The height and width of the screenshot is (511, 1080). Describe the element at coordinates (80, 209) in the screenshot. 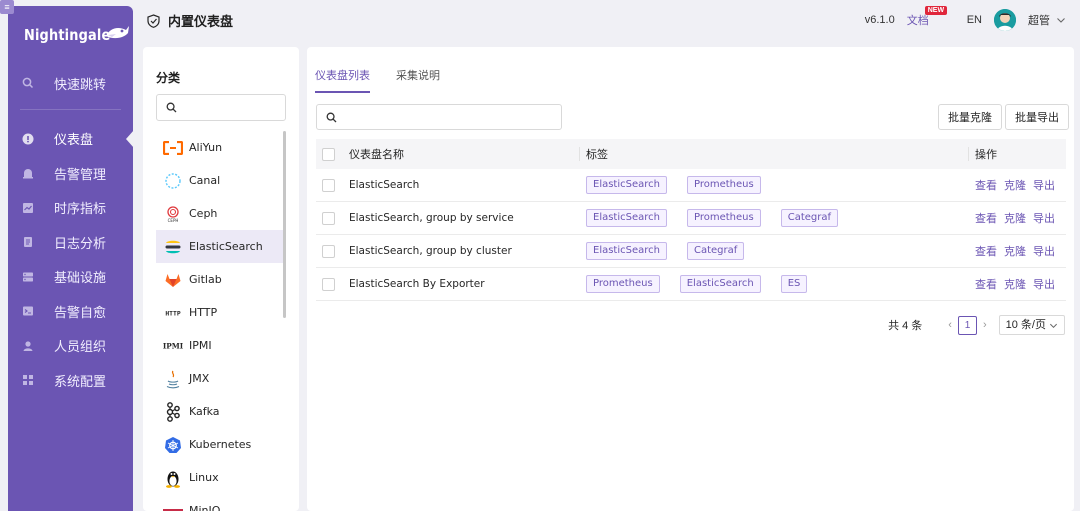

I see `sidebar-item-label: 时序指标` at that location.